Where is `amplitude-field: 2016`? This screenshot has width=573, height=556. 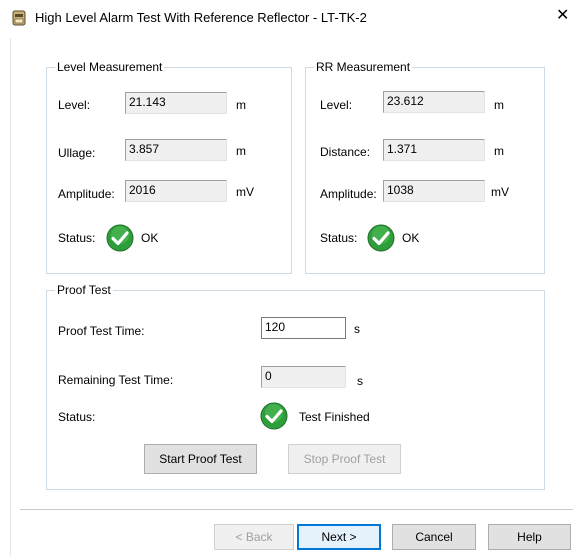 amplitude-field: 2016 is located at coordinates (176, 191).